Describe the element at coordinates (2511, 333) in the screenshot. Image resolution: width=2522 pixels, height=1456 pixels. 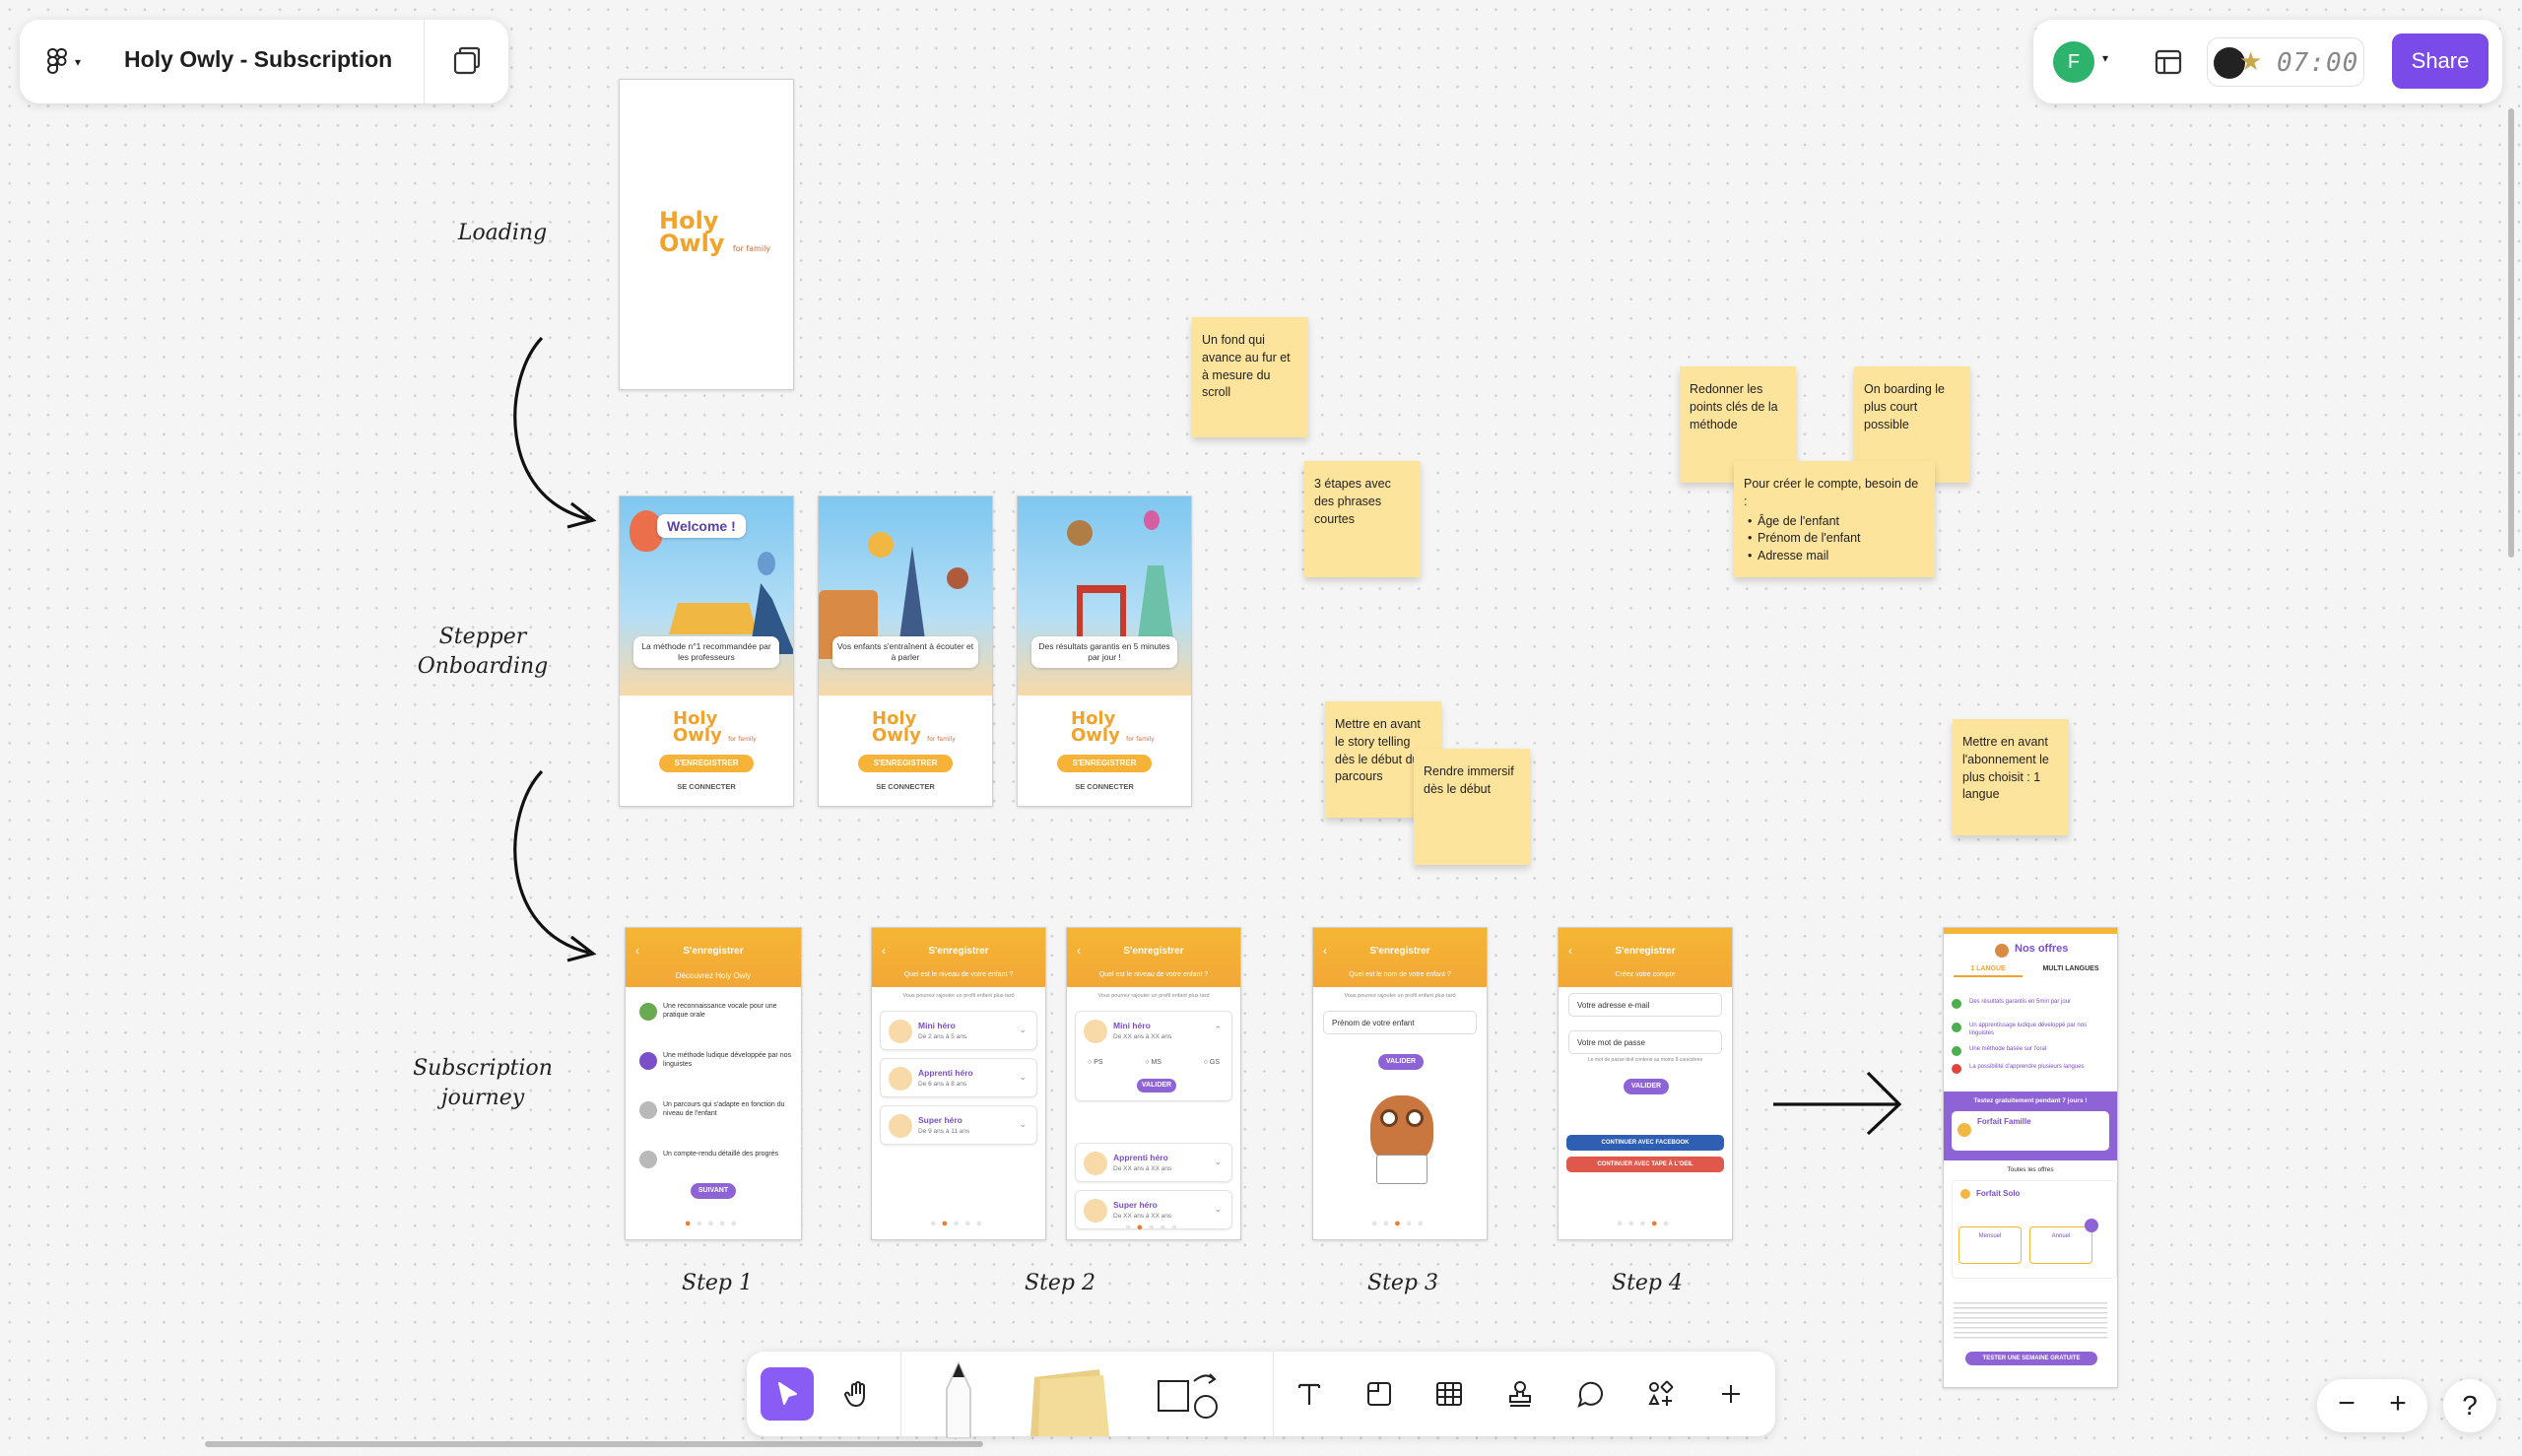
I see `vertical-scrollbar` at that location.